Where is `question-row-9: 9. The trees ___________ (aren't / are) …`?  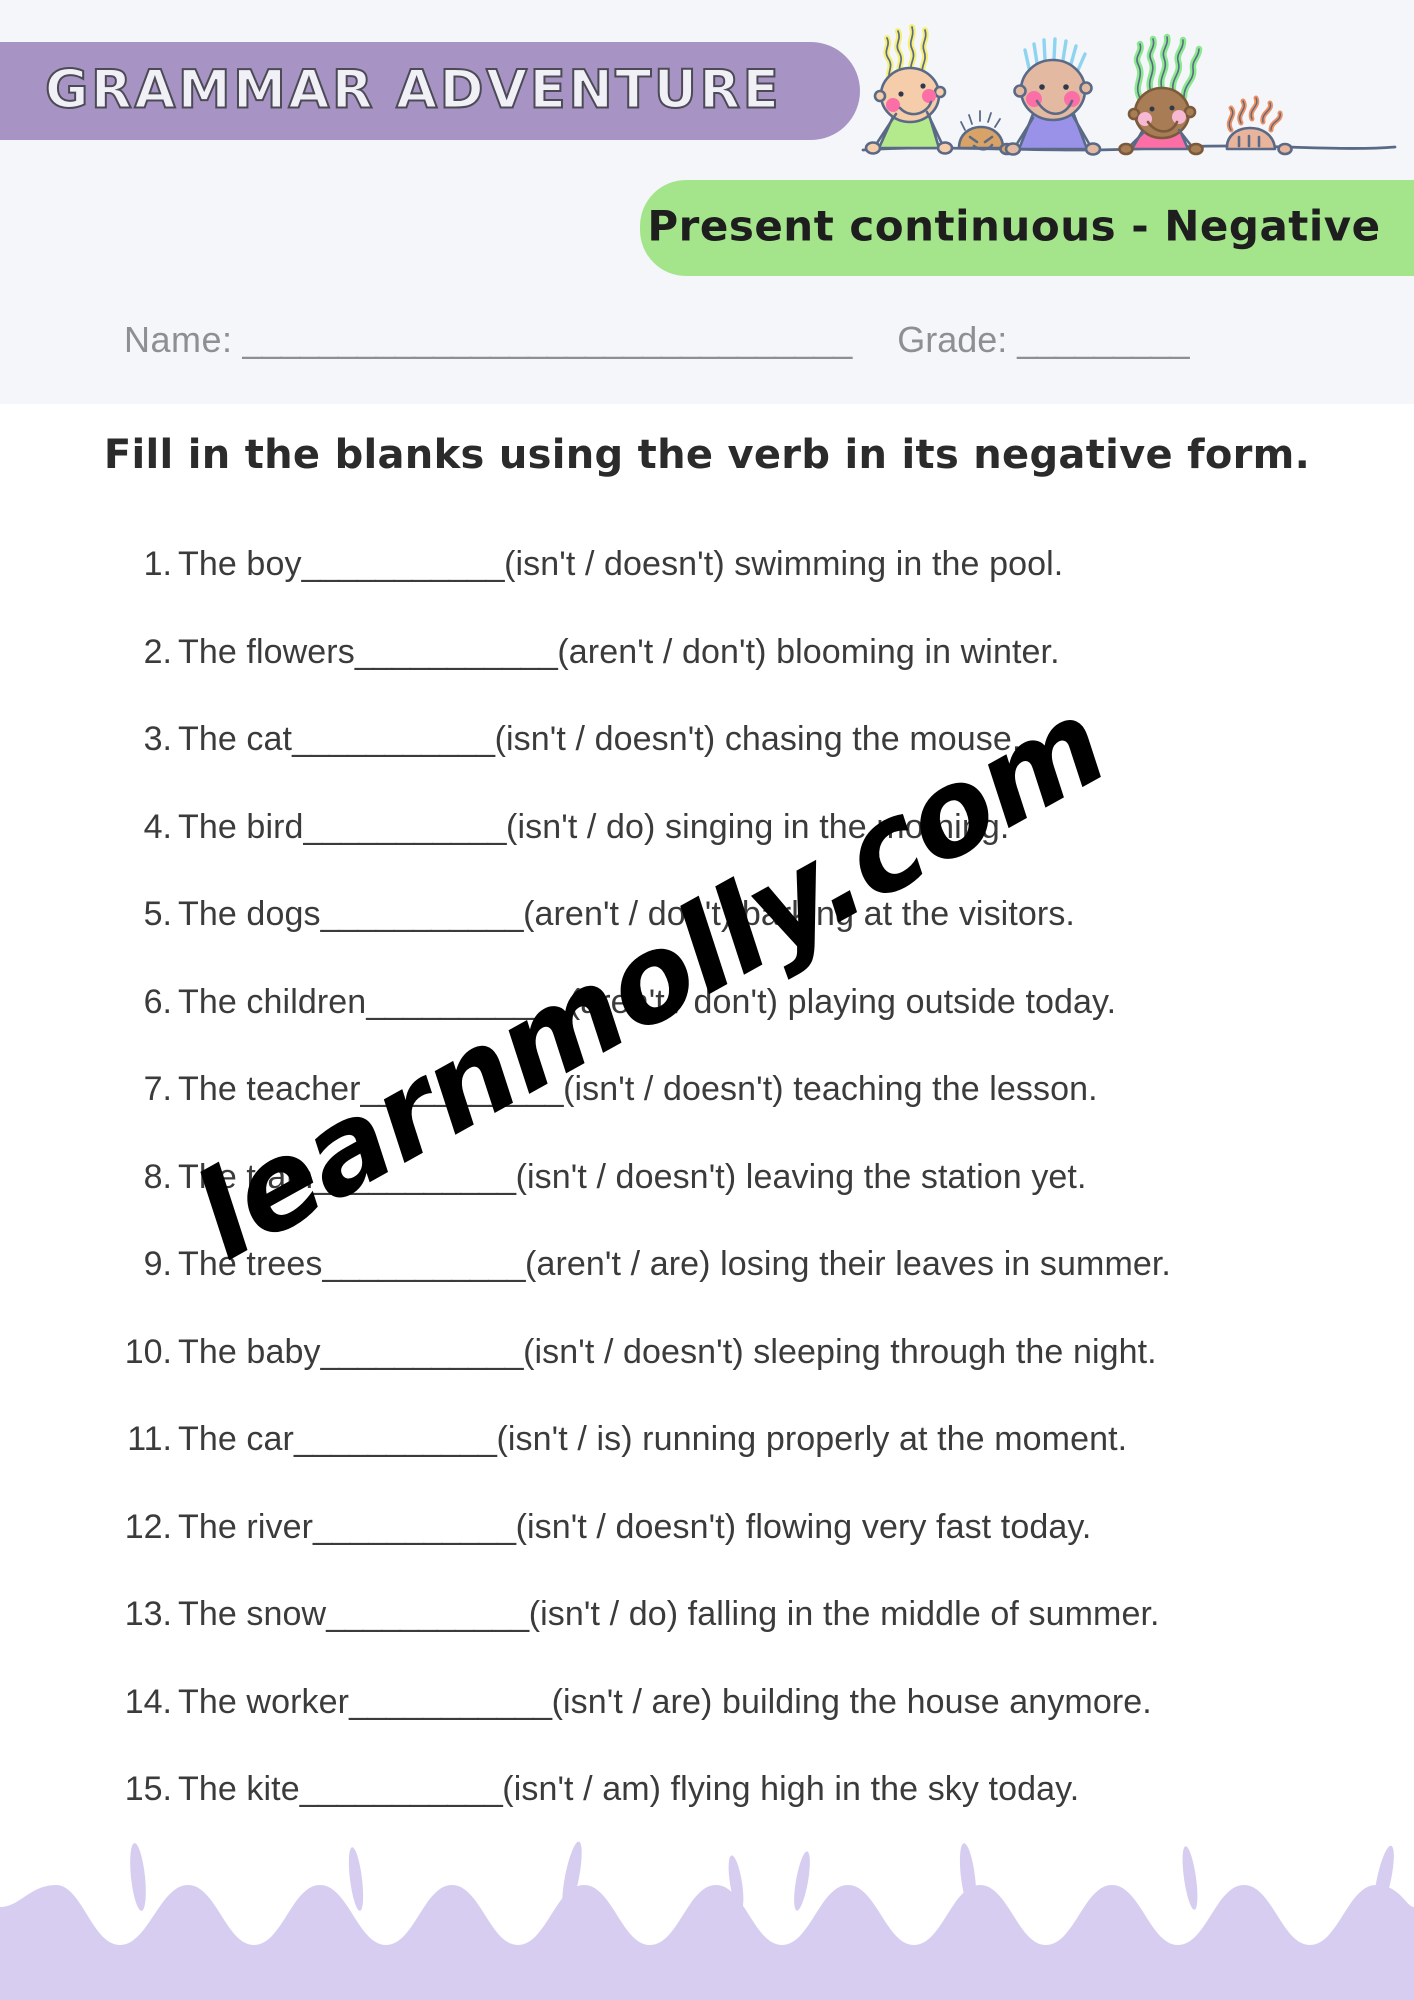
question-row-9: 9. The trees ___________ (aren't / are) … is located at coordinates (707, 1289).